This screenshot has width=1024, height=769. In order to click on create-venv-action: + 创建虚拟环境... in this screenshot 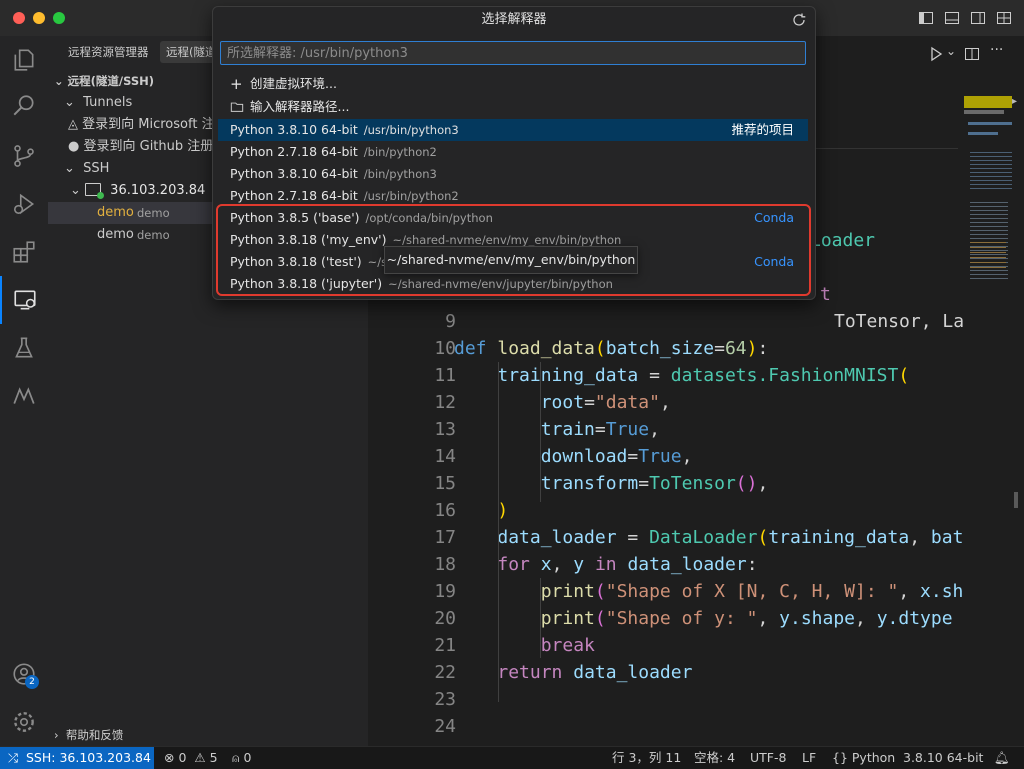, I will do `click(513, 84)`.